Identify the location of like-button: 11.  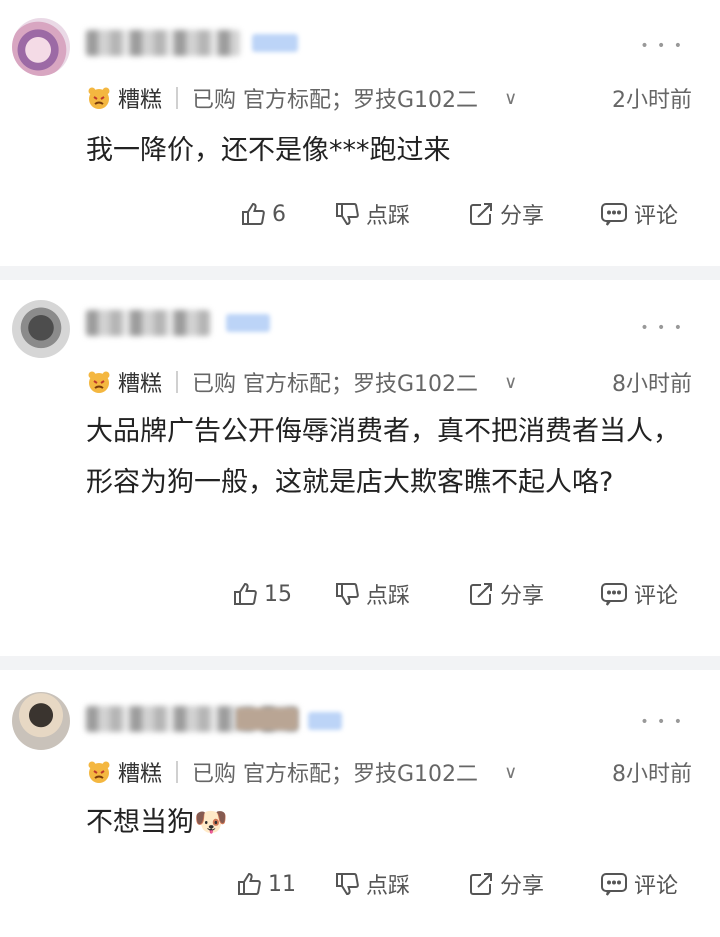
(266, 884).